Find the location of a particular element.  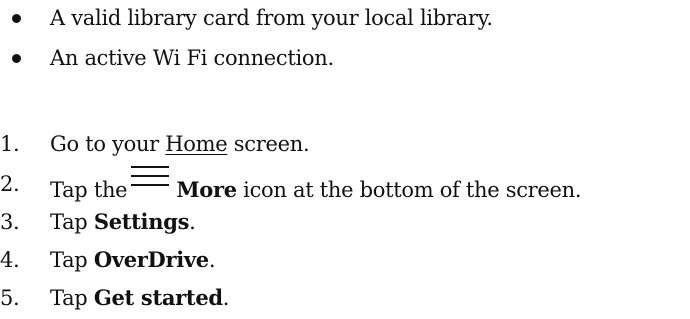

more-icon is located at coordinates (150, 183).